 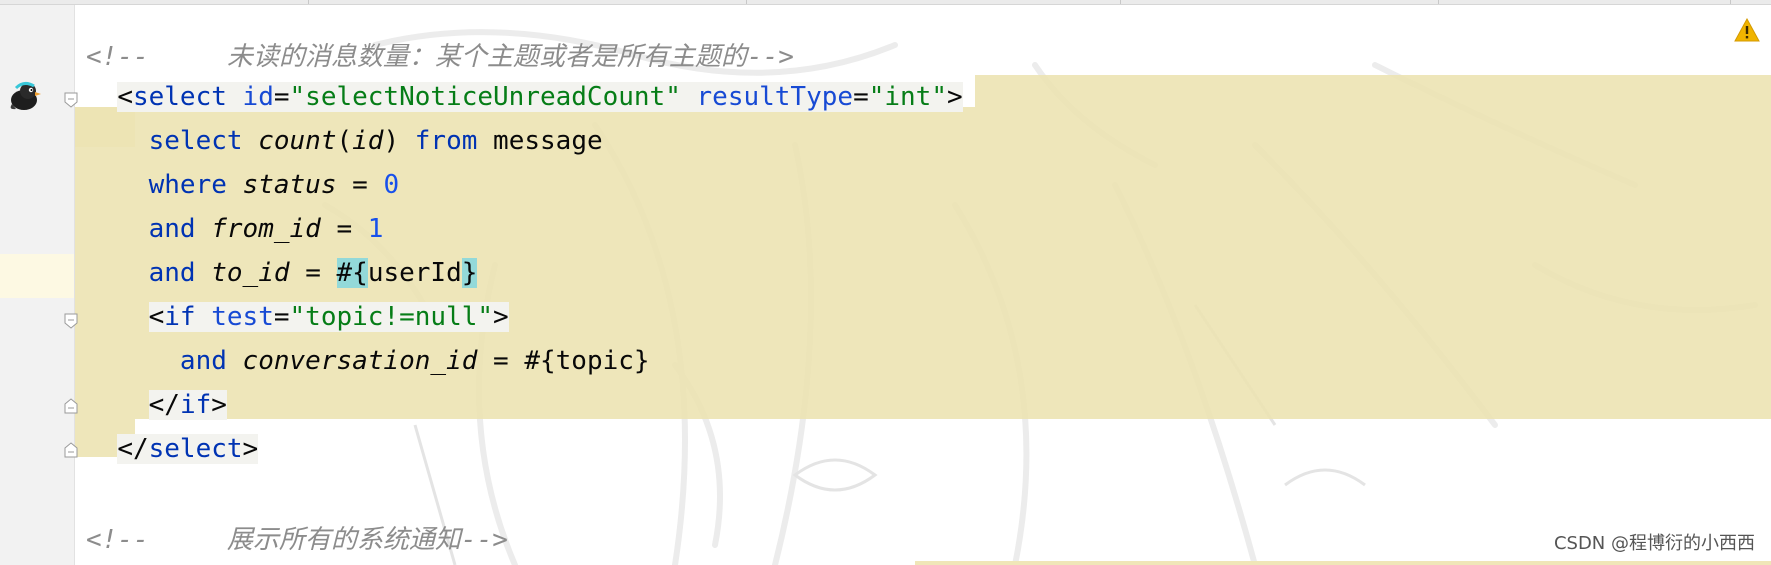 What do you see at coordinates (391, 185) in the screenshot?
I see `number-literal: 0` at bounding box center [391, 185].